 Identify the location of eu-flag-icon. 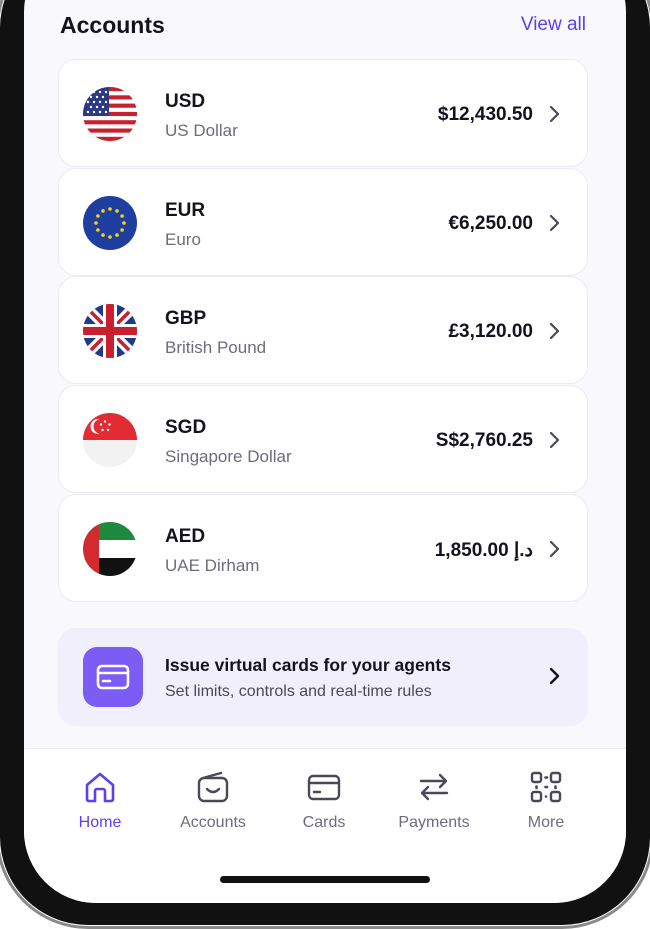
(110, 223).